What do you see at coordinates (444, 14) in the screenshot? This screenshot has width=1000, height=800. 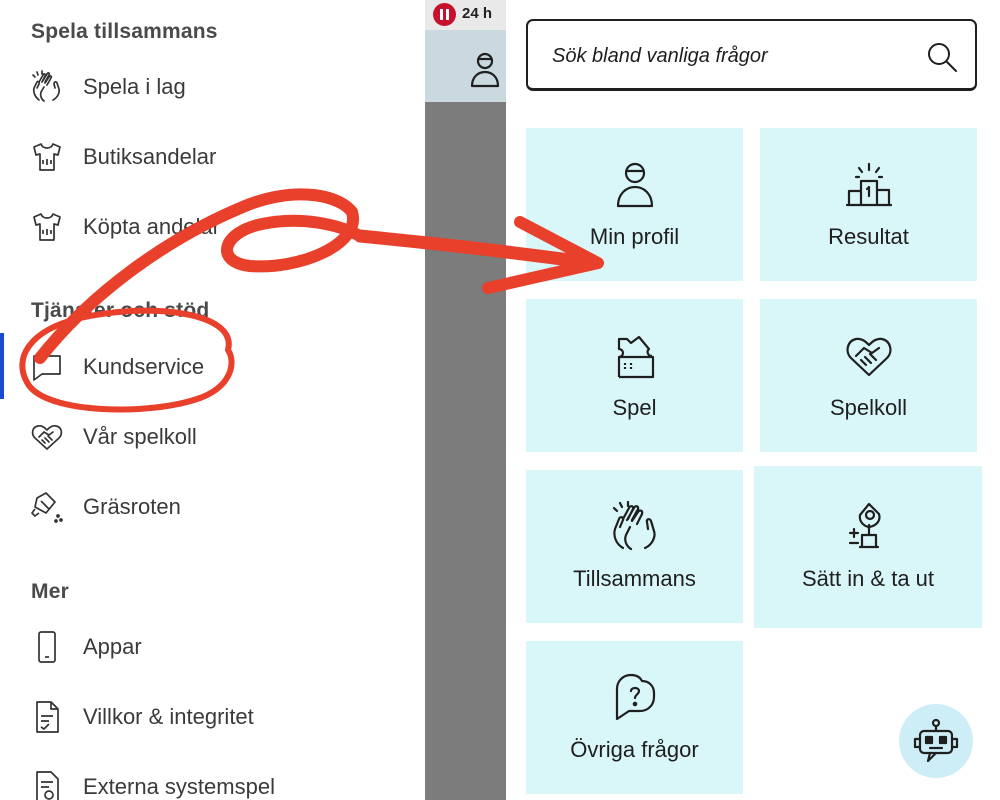 I see `pause-icon` at bounding box center [444, 14].